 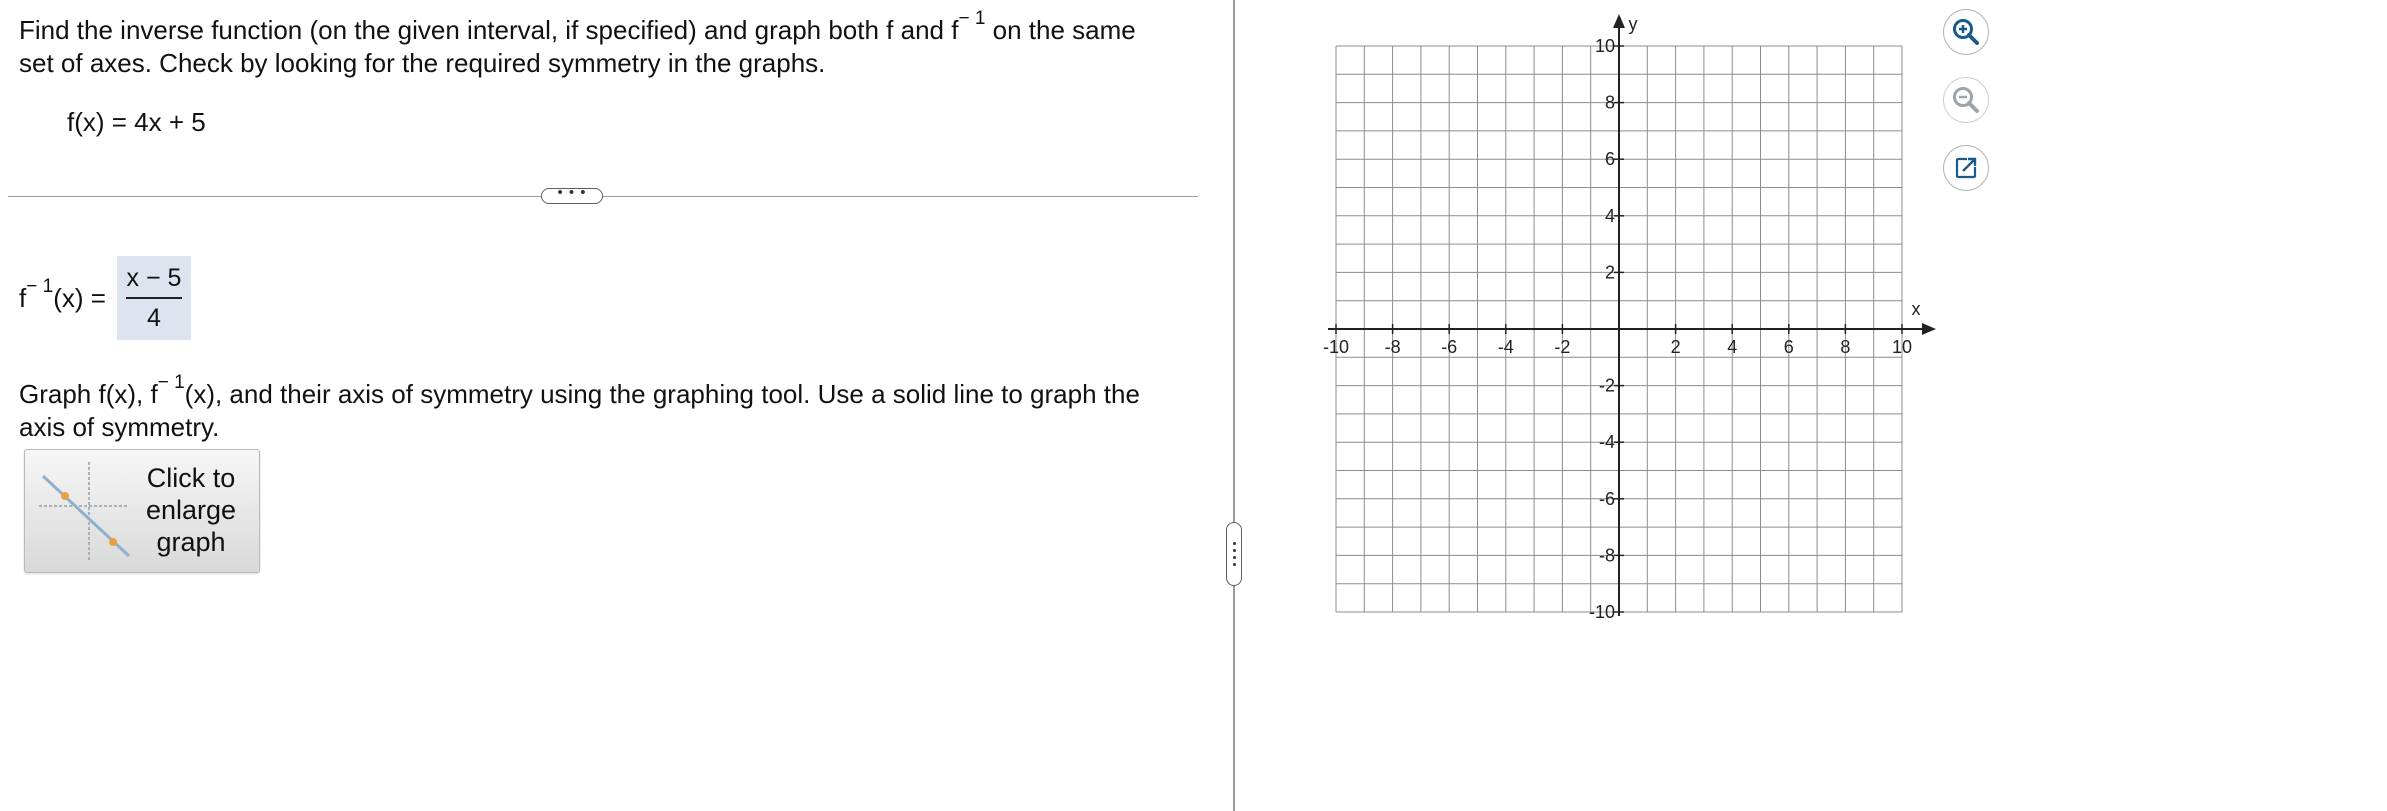 What do you see at coordinates (1676, 347) in the screenshot?
I see `x-tick-label: 2` at bounding box center [1676, 347].